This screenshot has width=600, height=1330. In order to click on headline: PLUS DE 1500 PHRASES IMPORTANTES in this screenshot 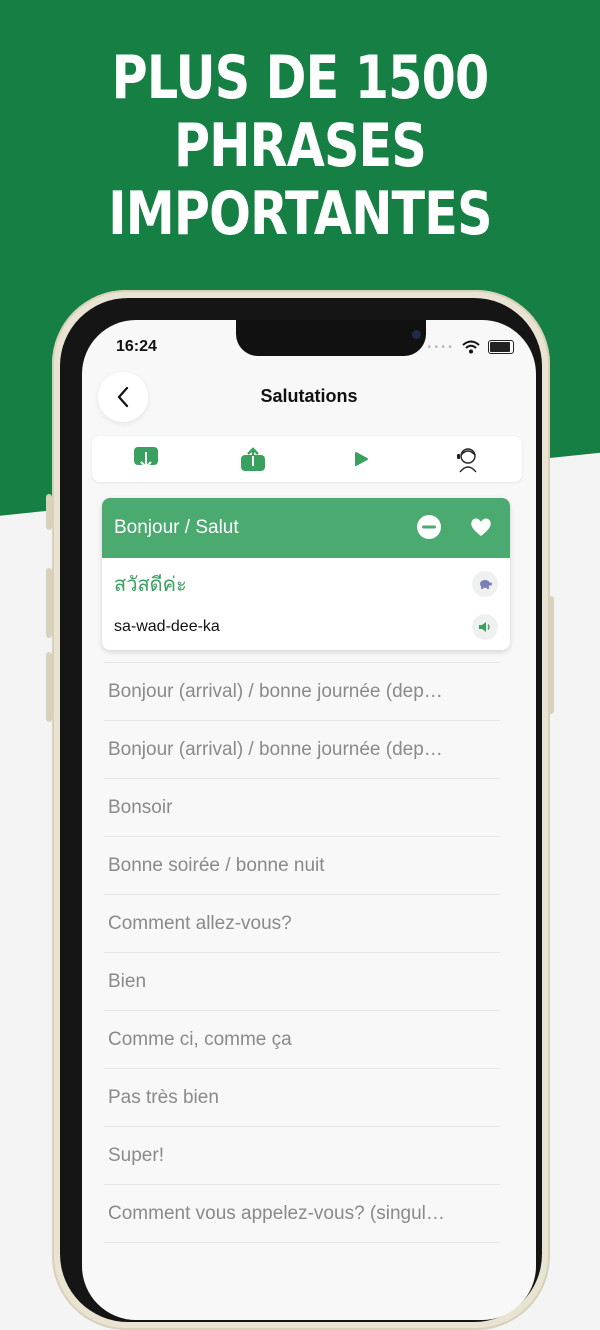, I will do `click(300, 146)`.